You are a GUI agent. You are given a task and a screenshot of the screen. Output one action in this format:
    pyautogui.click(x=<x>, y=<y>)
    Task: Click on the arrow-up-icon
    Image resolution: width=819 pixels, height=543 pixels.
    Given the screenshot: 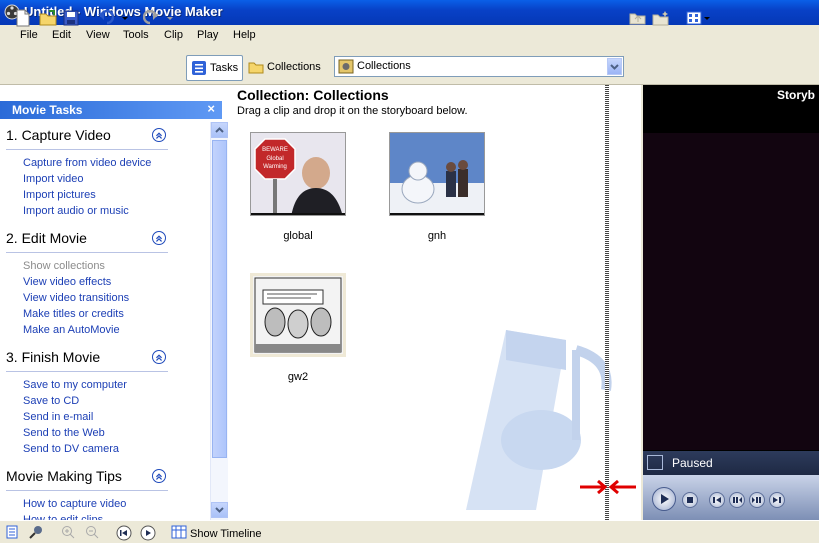 What is the action you would take?
    pyautogui.click(x=219, y=130)
    